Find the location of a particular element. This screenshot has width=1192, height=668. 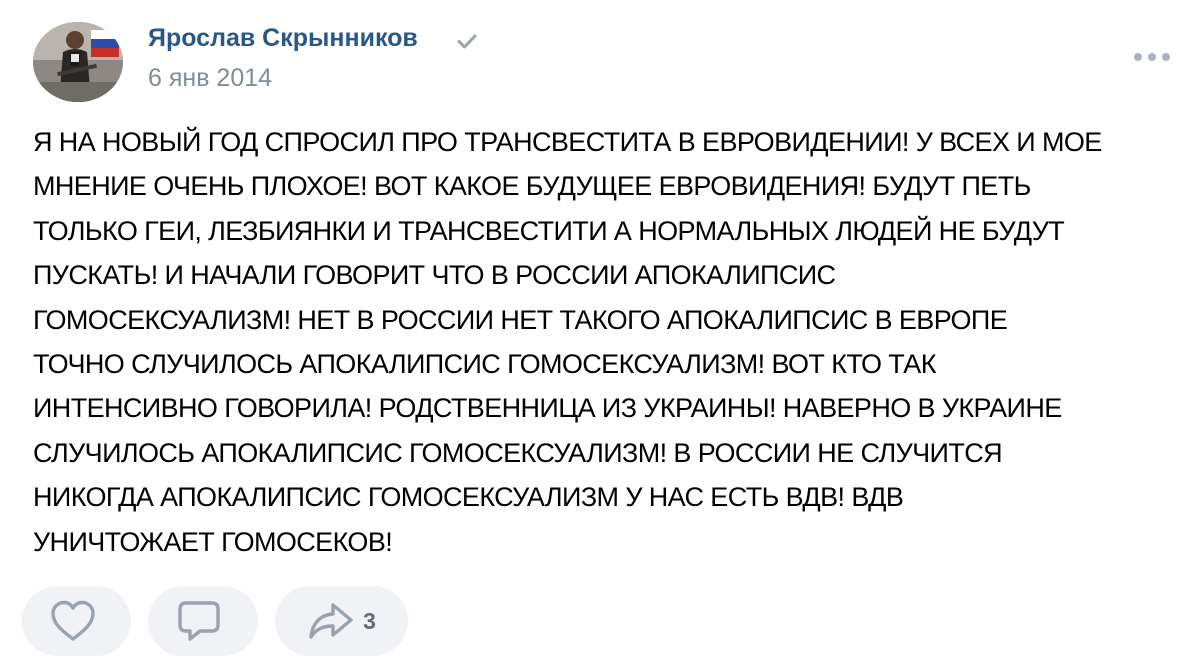

like-button is located at coordinates (76, 621).